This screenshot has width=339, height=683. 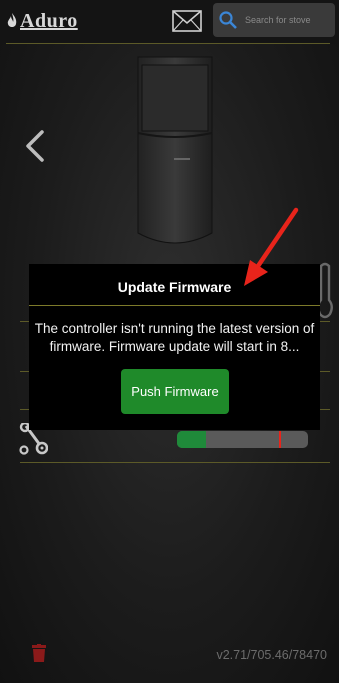 I want to click on trash-icon, so click(x=39, y=653).